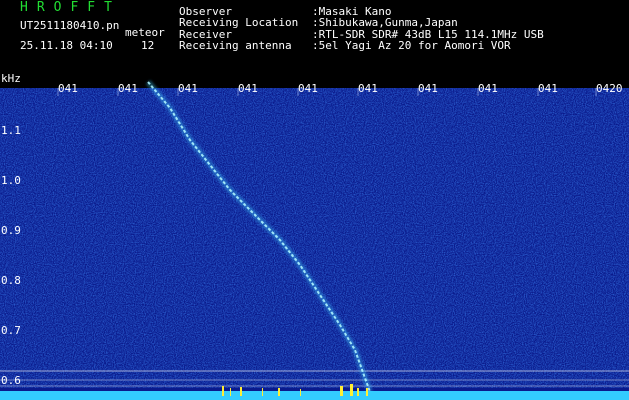 The width and height of the screenshot is (629, 400). What do you see at coordinates (314, 395) in the screenshot?
I see `baseline-band` at bounding box center [314, 395].